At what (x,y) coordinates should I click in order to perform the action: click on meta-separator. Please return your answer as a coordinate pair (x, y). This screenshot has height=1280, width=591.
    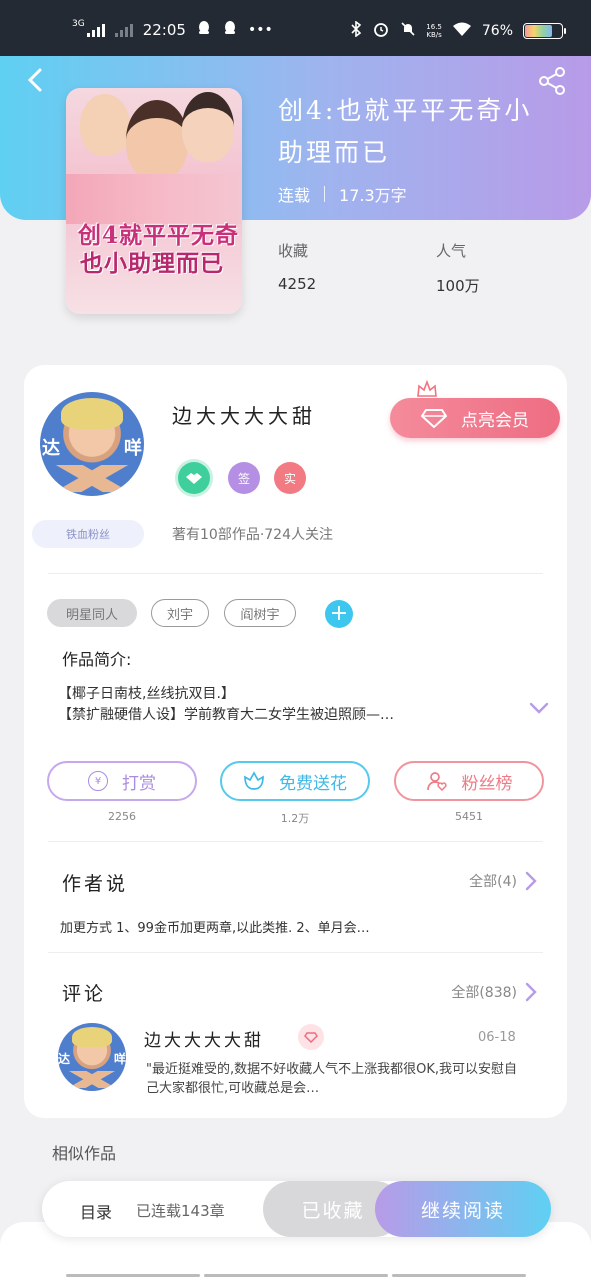
    Looking at the image, I should click on (325, 194).